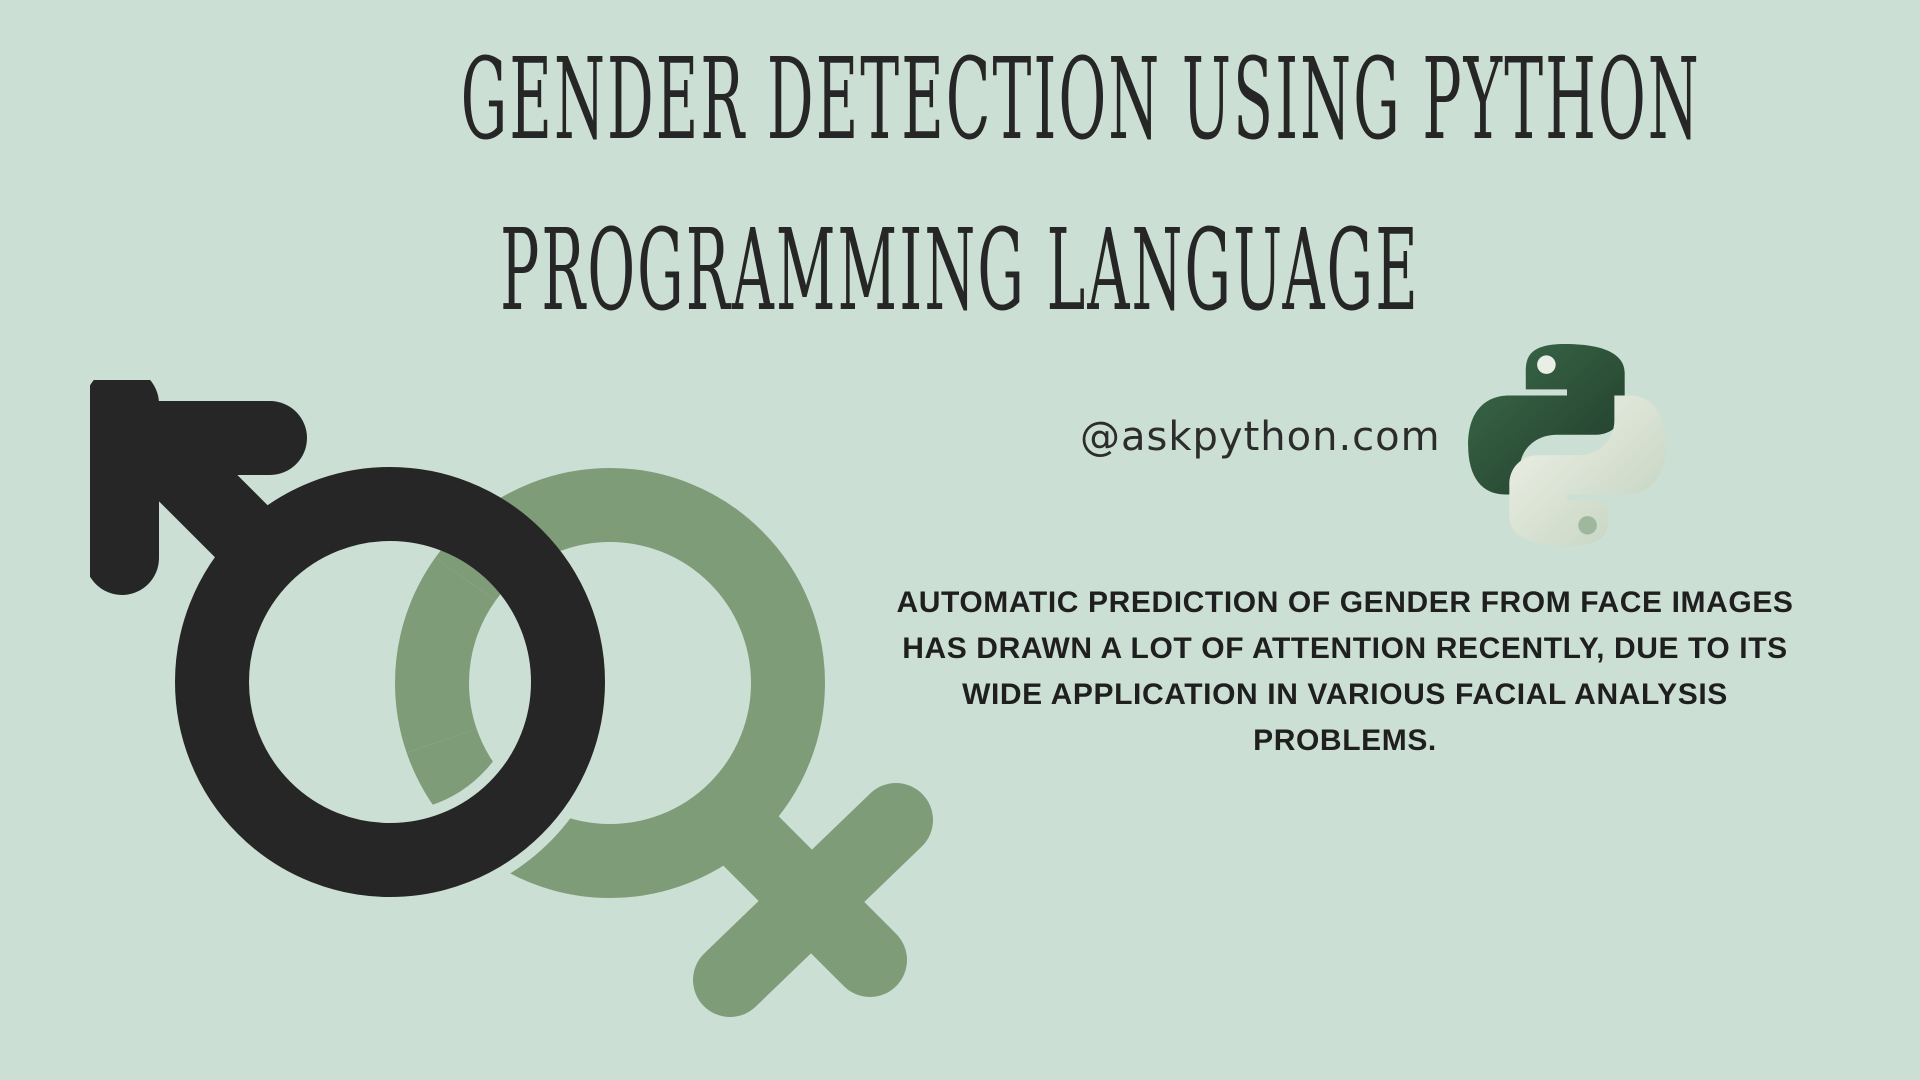 This screenshot has width=1920, height=1080. Describe the element at coordinates (353, 644) in the screenshot. I see `male-symbol-icon` at that location.